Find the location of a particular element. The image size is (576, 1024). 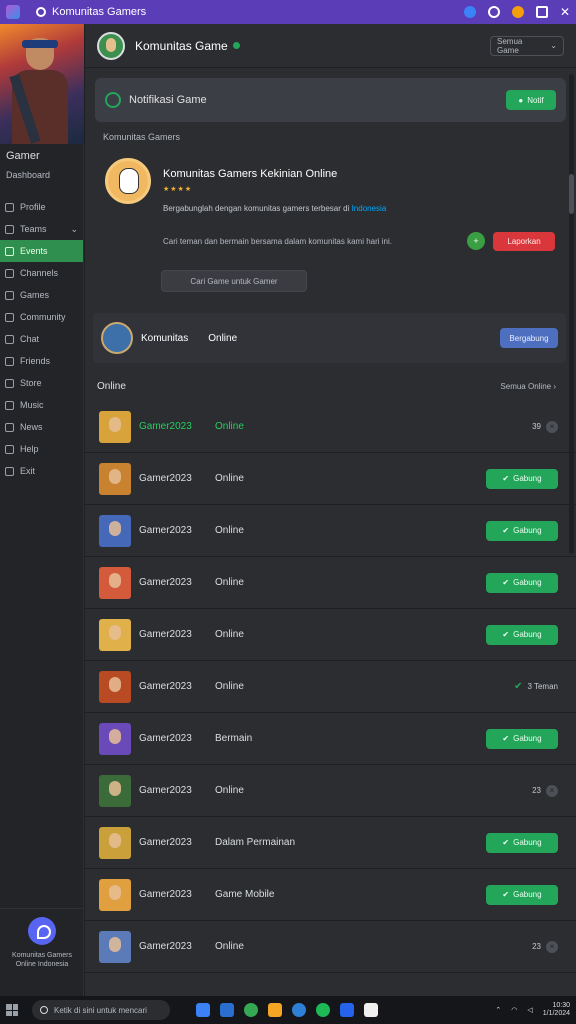

sidebar-item-chat: Chat is located at coordinates (41, 339).